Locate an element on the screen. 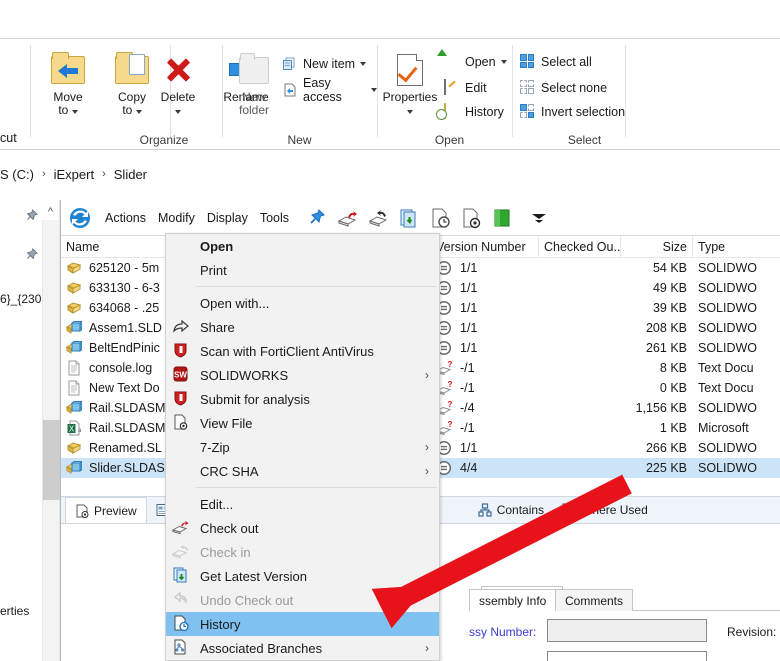 The width and height of the screenshot is (780, 661). tab-preview: Preview is located at coordinates (106, 510).